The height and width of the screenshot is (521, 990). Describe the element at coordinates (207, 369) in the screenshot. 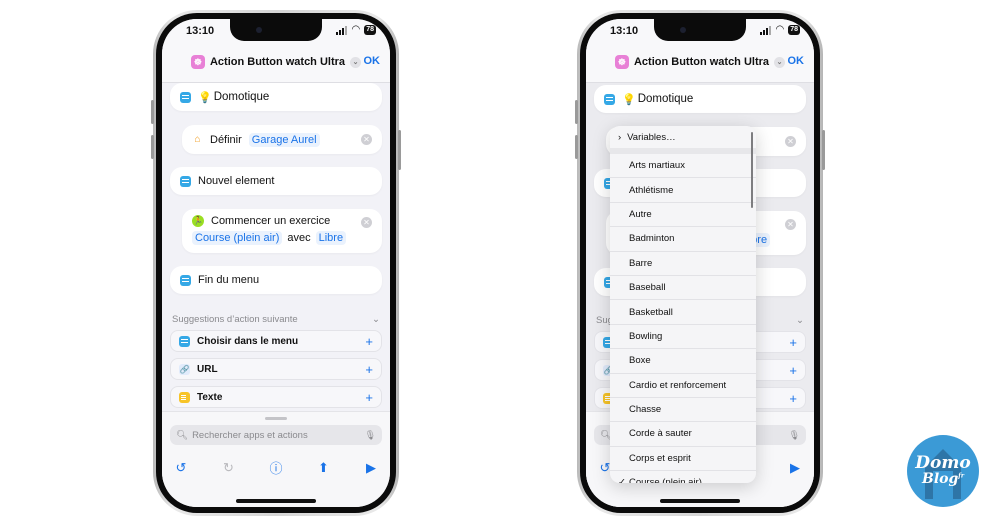

I see `suggestion-label: URL` at that location.